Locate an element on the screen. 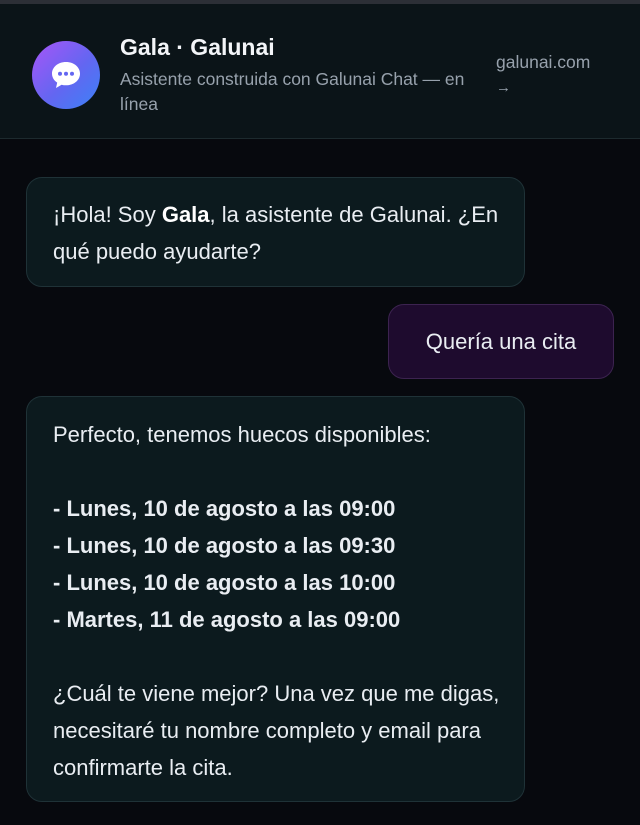 The height and width of the screenshot is (825, 640). reply-intro: Perfecto, tenemos huecos disponibles: is located at coordinates (242, 434).